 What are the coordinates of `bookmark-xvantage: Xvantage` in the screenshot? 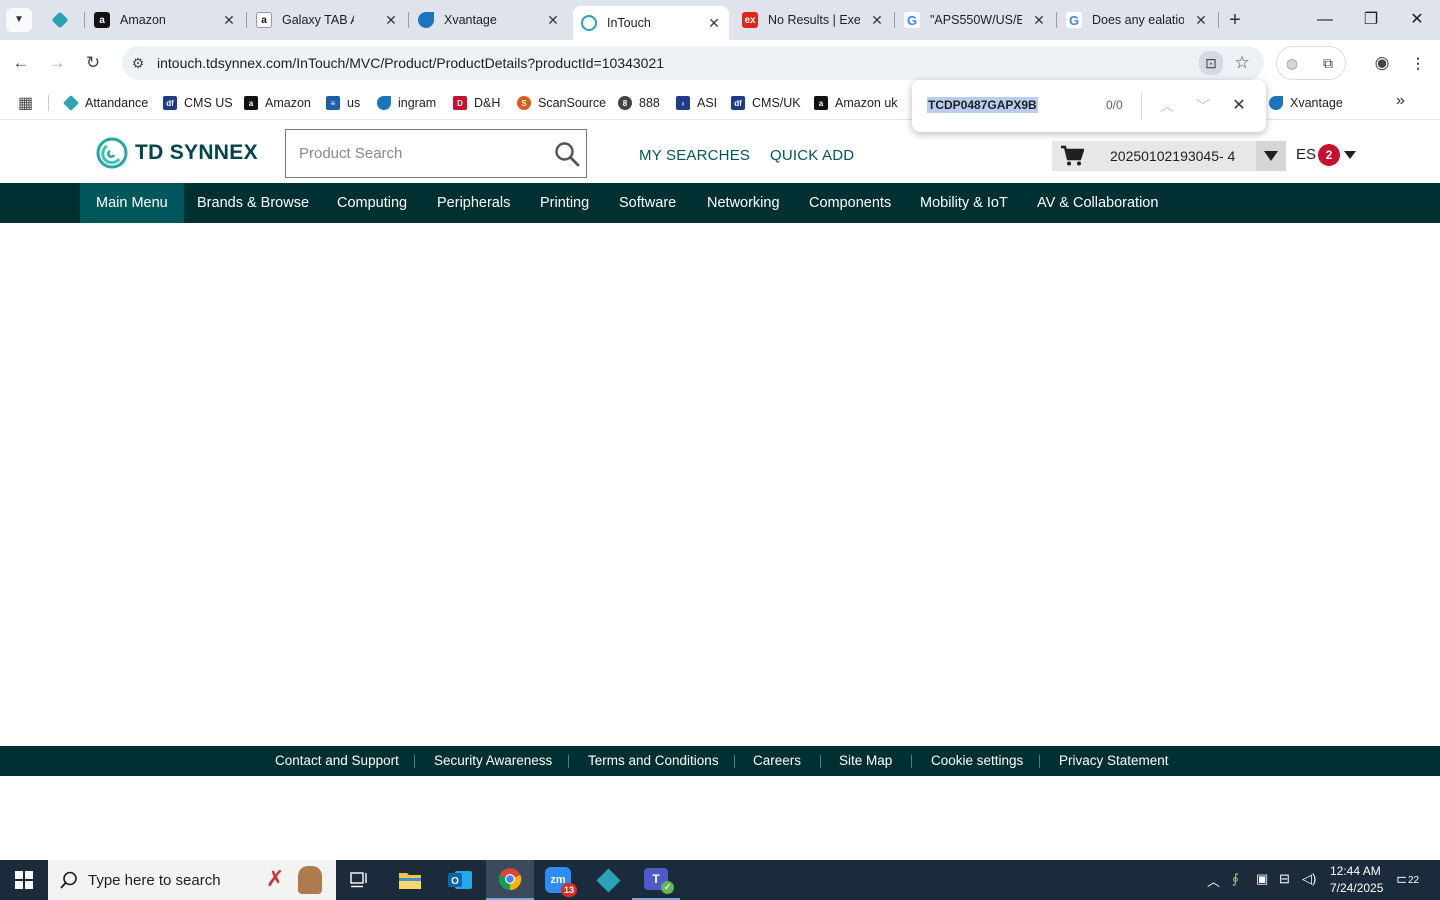 It's located at (1306, 103).